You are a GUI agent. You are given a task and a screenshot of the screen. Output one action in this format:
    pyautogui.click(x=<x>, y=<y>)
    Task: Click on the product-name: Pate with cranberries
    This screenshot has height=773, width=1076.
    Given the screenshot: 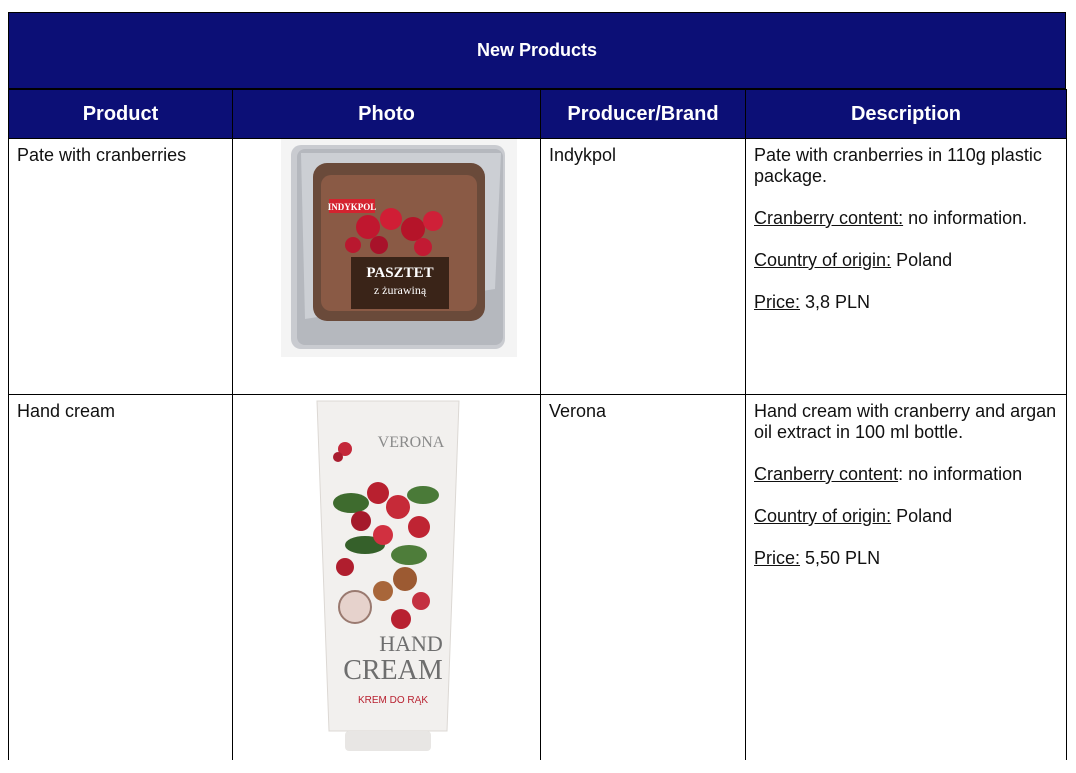 What is the action you would take?
    pyautogui.click(x=102, y=155)
    